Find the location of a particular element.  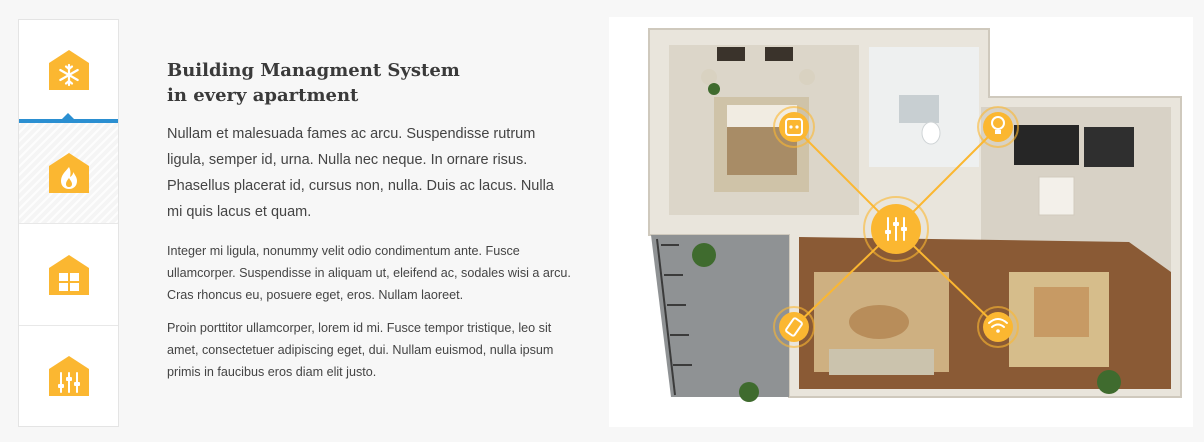

tab-heating is located at coordinates (68, 173).